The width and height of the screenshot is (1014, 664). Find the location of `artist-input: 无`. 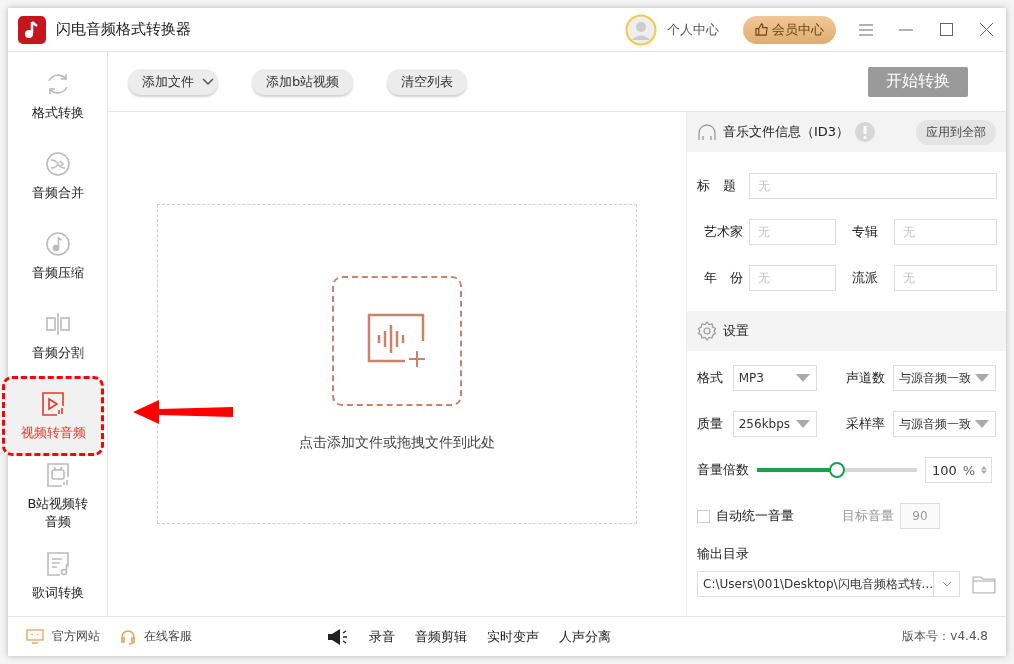

artist-input: 无 is located at coordinates (792, 232).